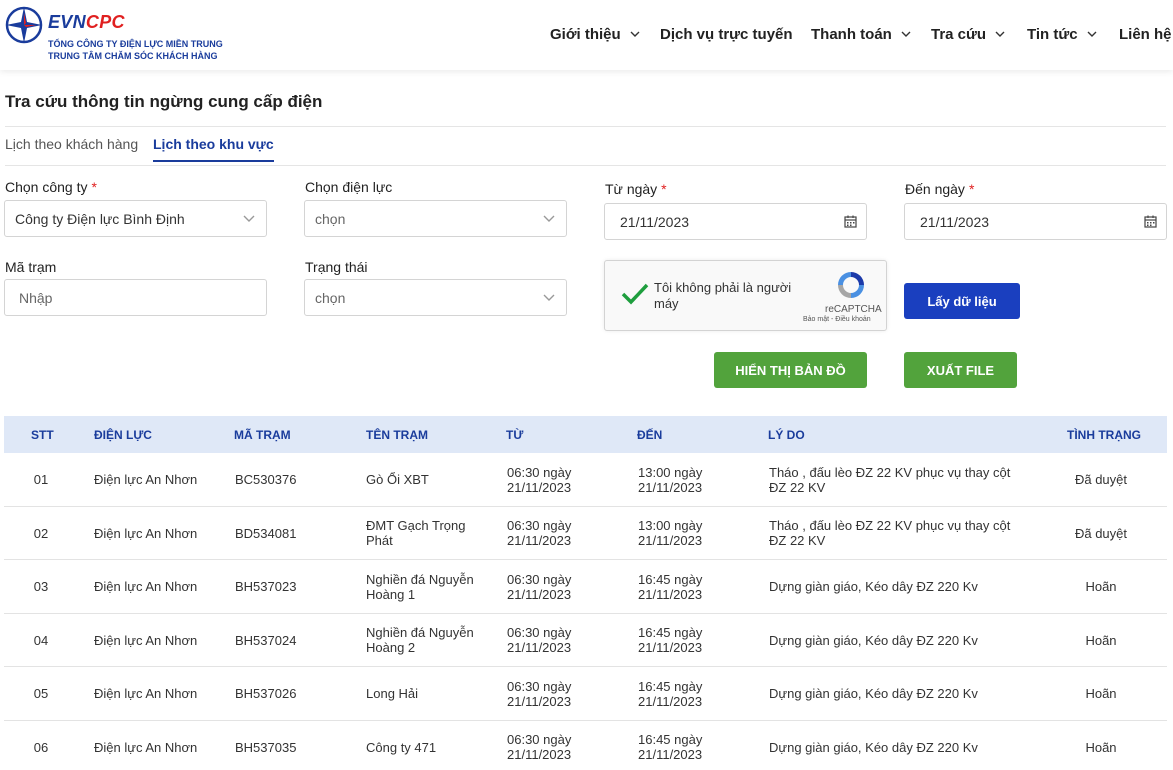 This screenshot has width=1173, height=770. Describe the element at coordinates (636, 189) in the screenshot. I see `from-date-label: Từ ngày *` at that location.